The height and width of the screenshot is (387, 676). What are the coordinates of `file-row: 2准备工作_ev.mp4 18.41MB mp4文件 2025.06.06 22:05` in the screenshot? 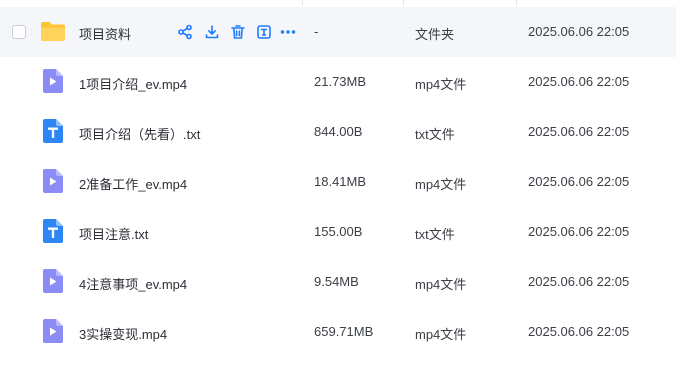 It's located at (338, 182).